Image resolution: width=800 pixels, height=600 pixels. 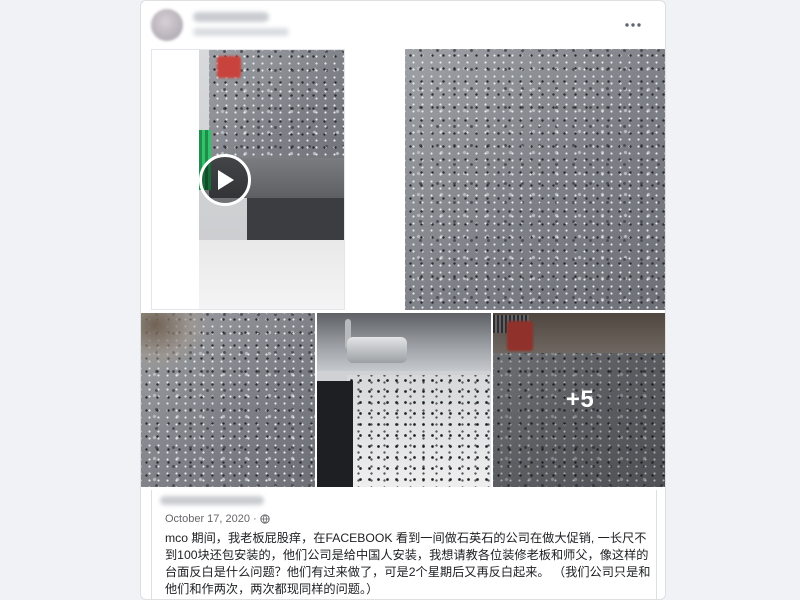 I want to click on more-options-button, so click(x=633, y=25).